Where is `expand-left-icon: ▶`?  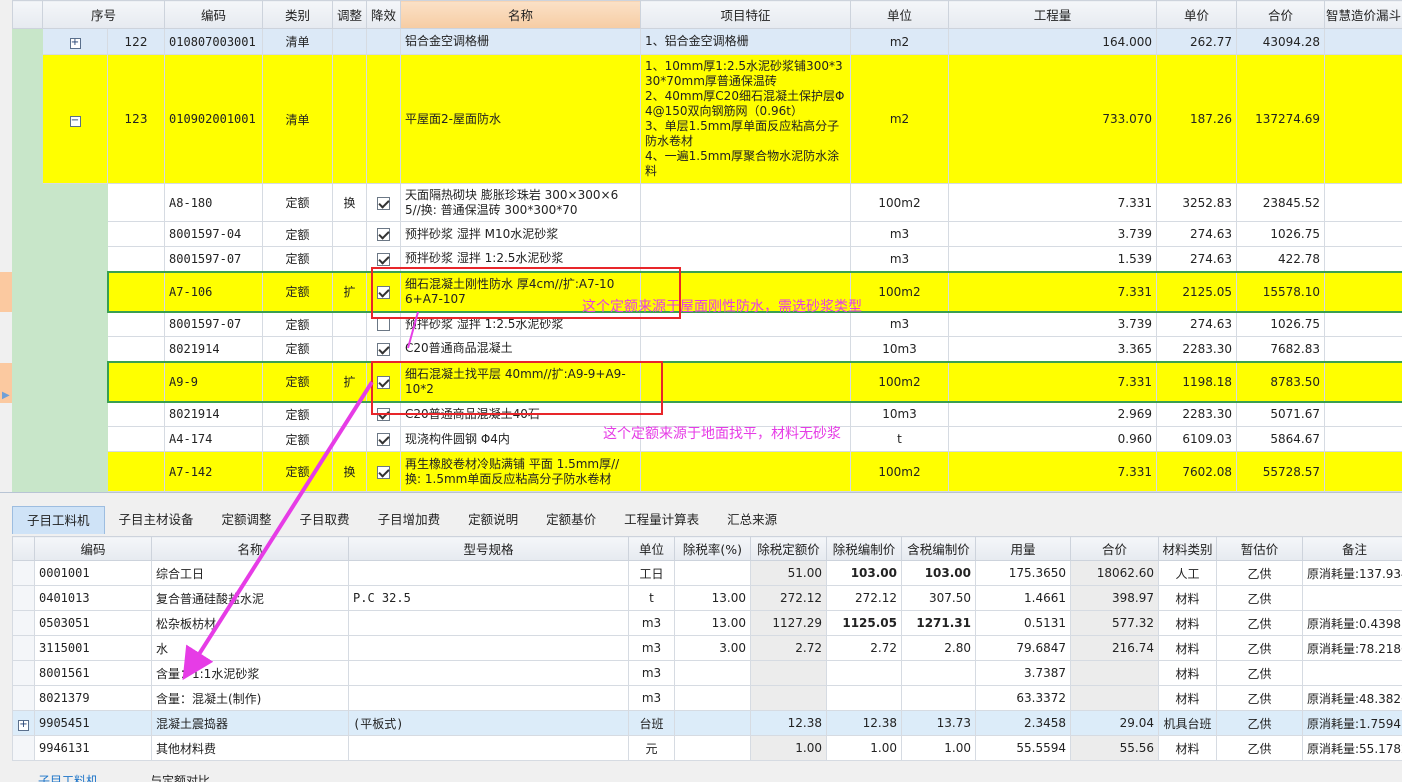 expand-left-icon: ▶ is located at coordinates (6, 395).